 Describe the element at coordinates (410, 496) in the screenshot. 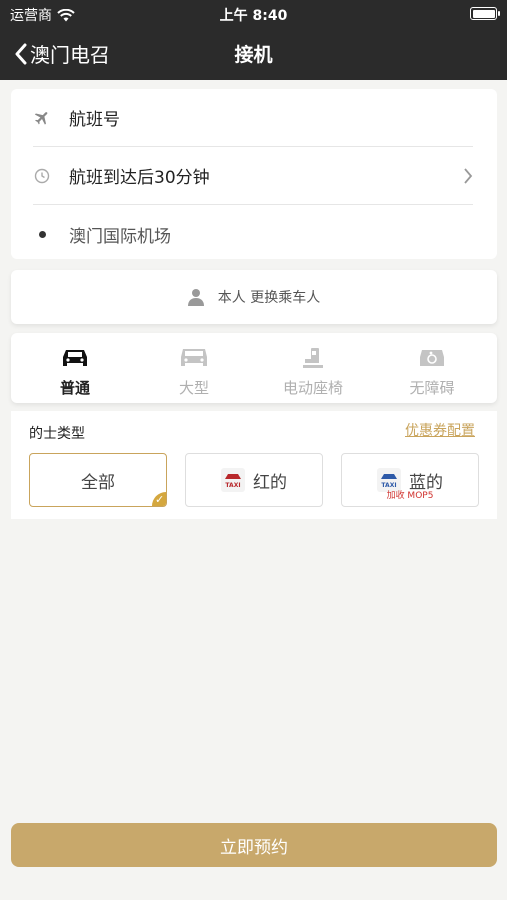

I see `surcharge-note: 加收 MOP5` at that location.